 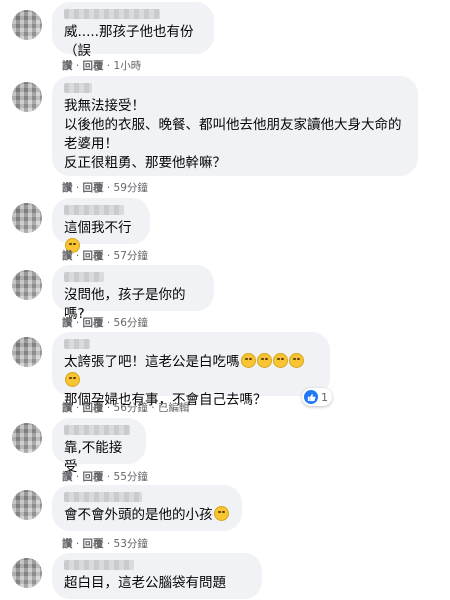 I want to click on comment-bubble: 威.....那孩子他也有份（誤, so click(x=133, y=30).